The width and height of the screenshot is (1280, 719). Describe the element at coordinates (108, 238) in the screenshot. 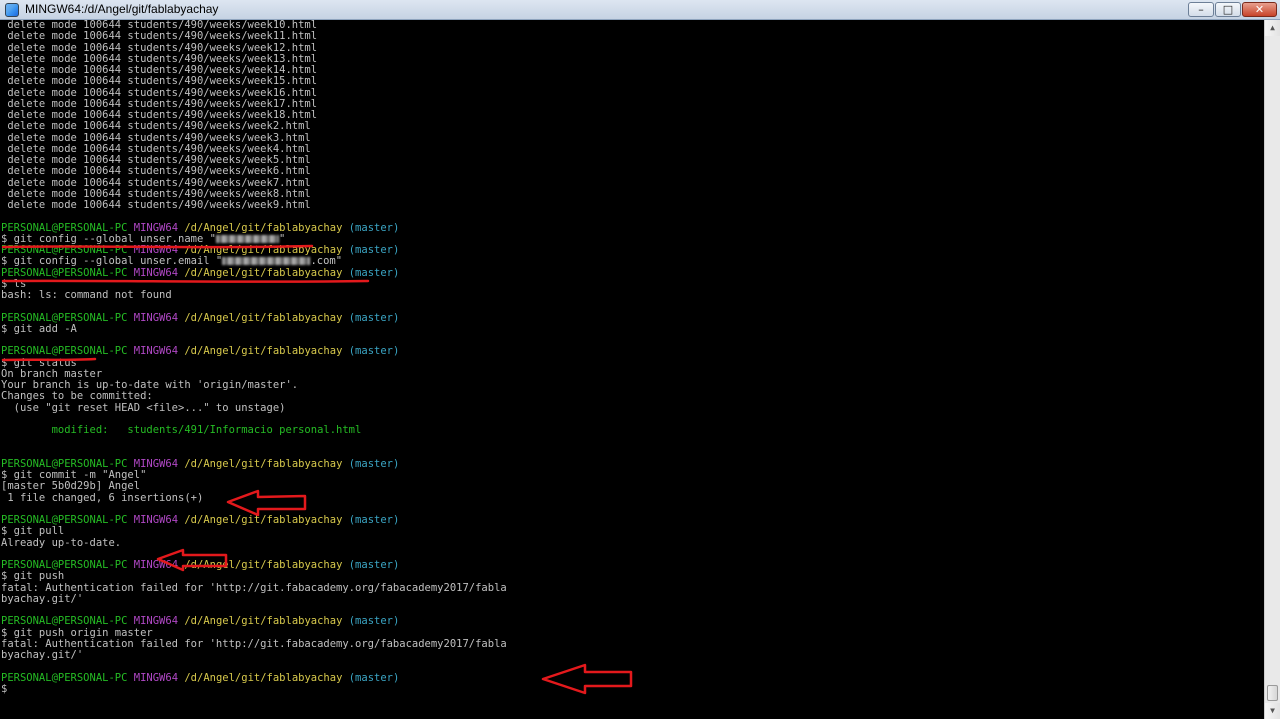

I see `command-text: $ git config --global unser.name "` at that location.